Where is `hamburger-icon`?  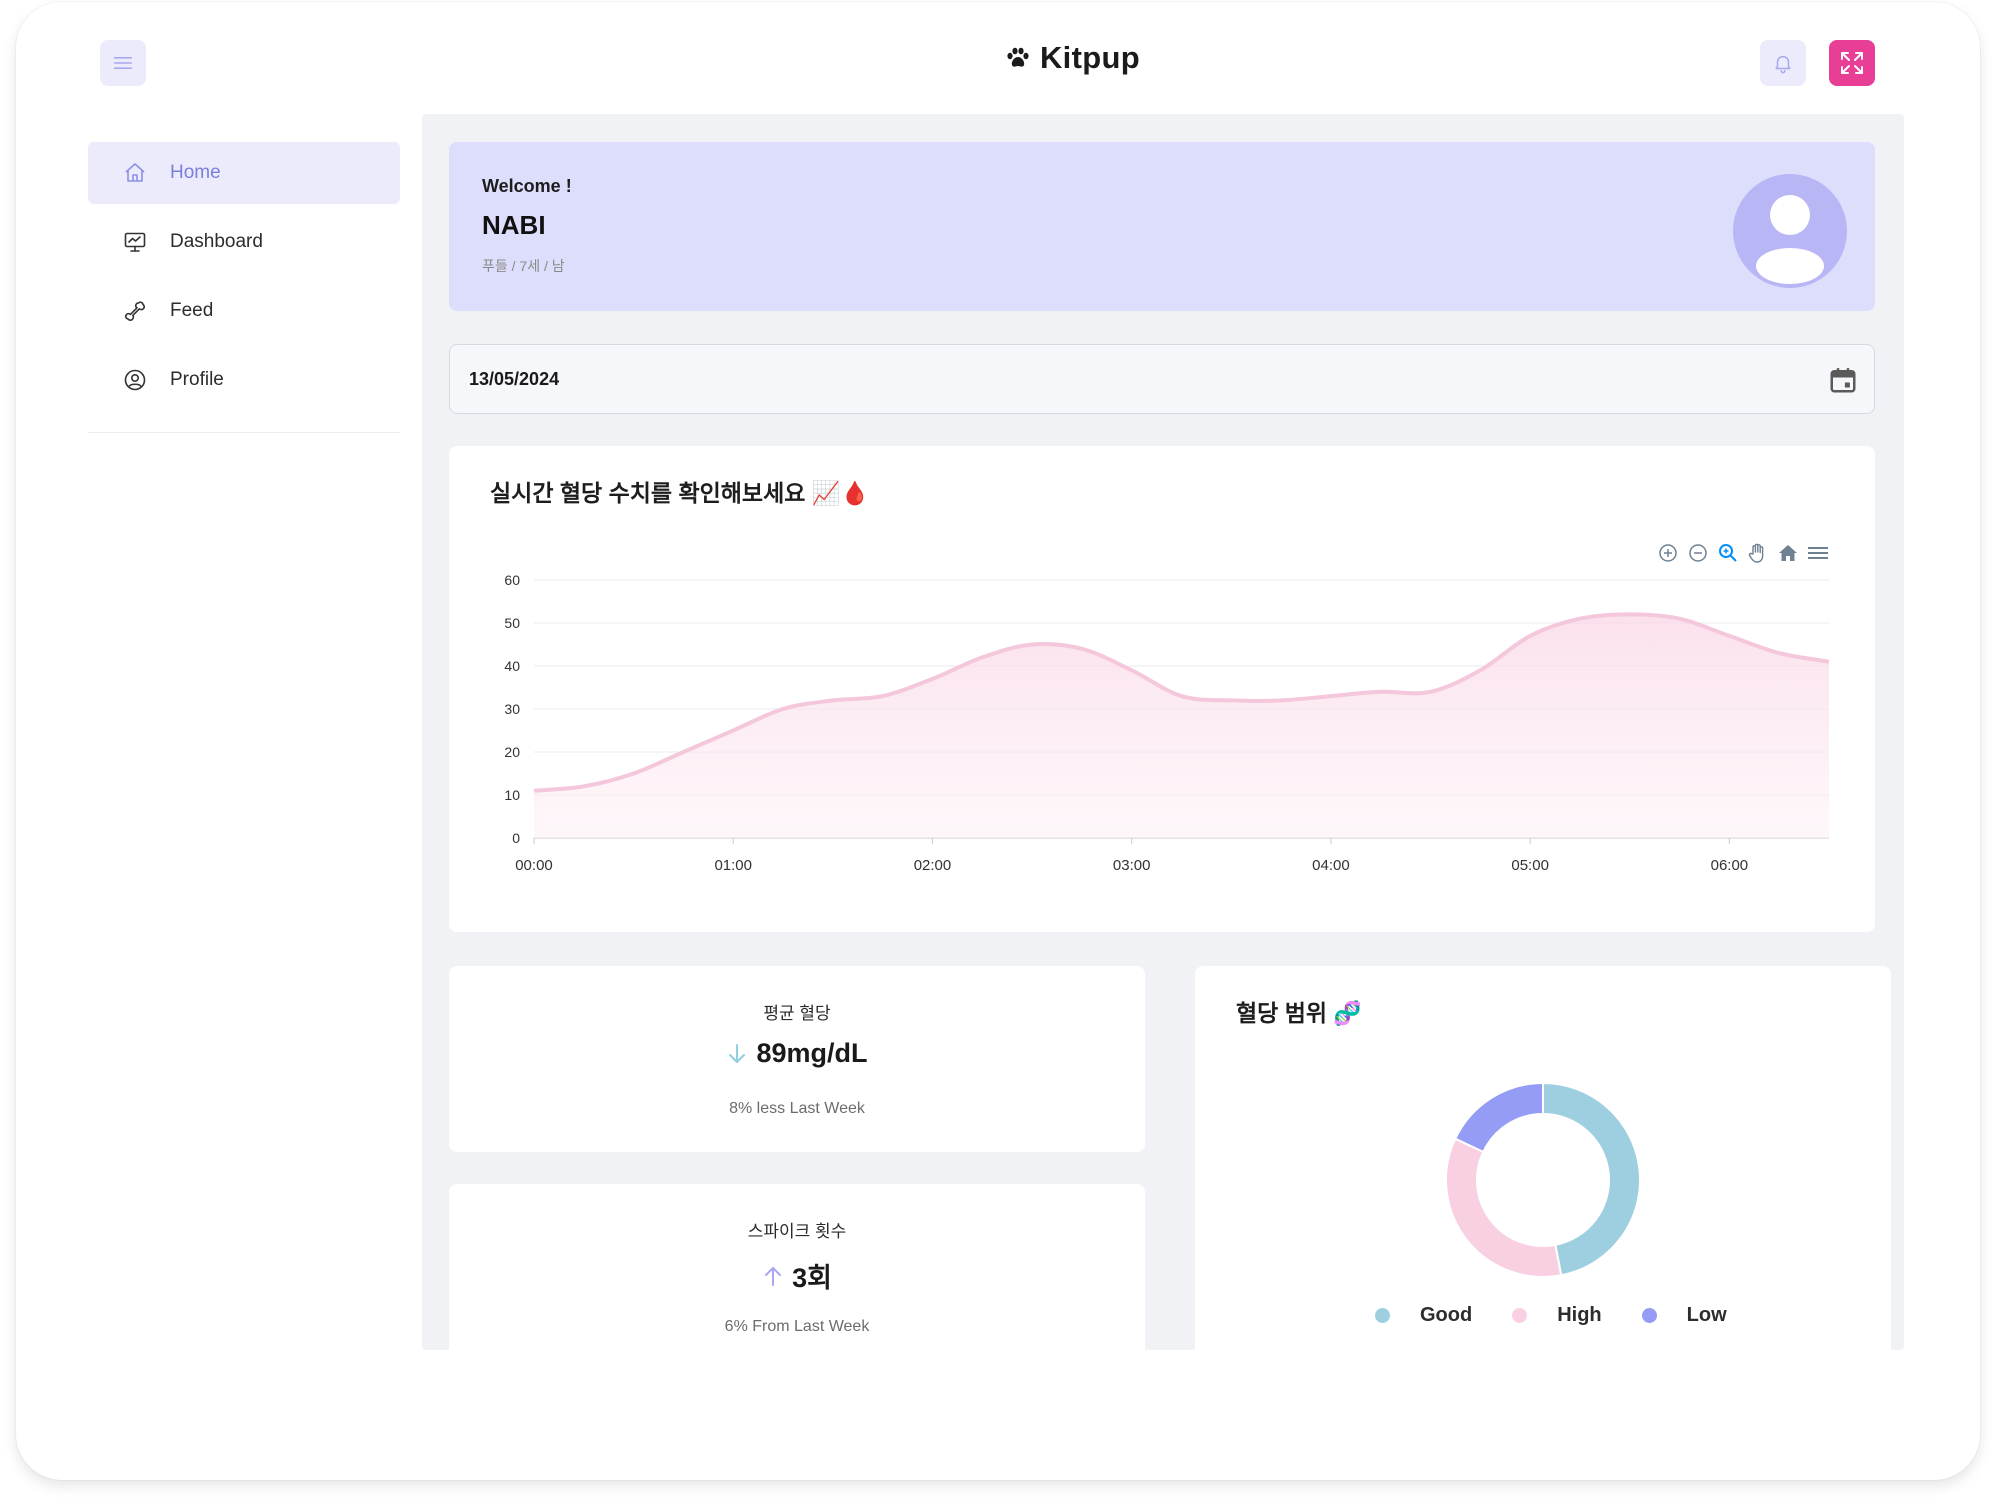 hamburger-icon is located at coordinates (123, 63).